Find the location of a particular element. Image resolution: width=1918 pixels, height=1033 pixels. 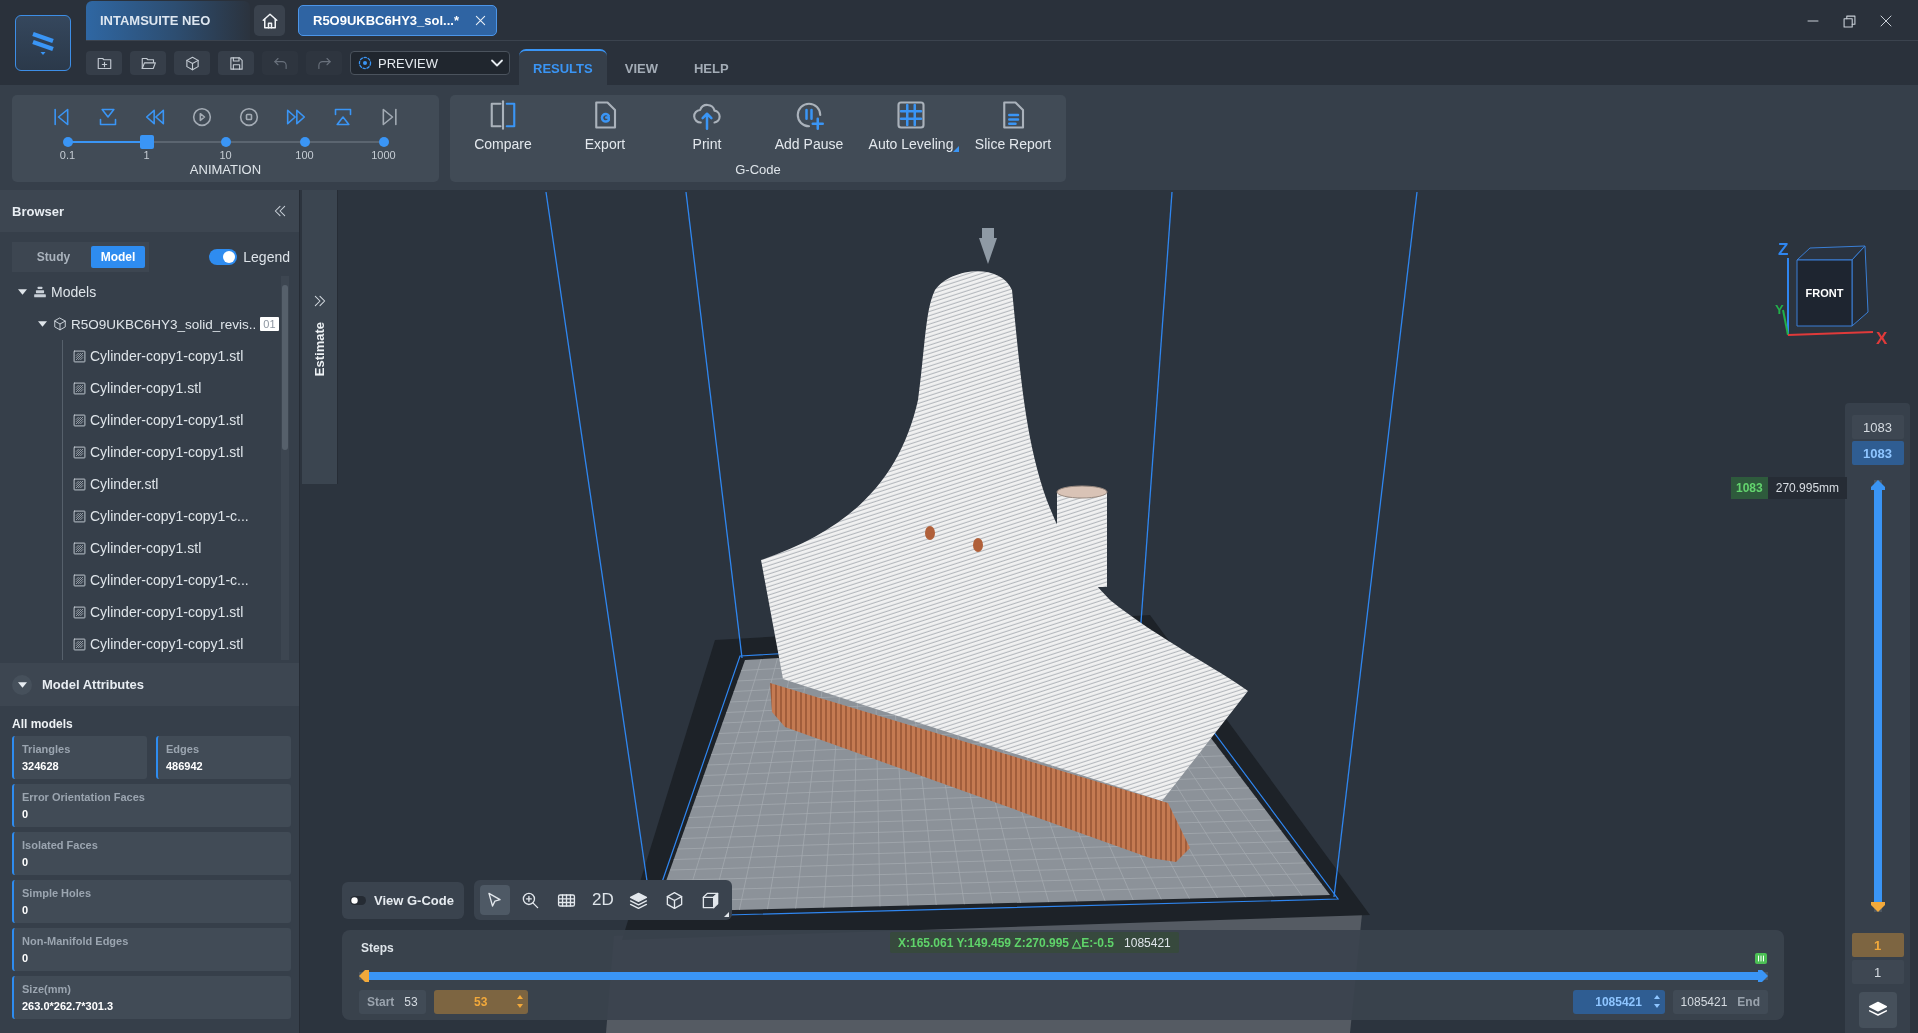

attribute-value: 486942 is located at coordinates (184, 766).